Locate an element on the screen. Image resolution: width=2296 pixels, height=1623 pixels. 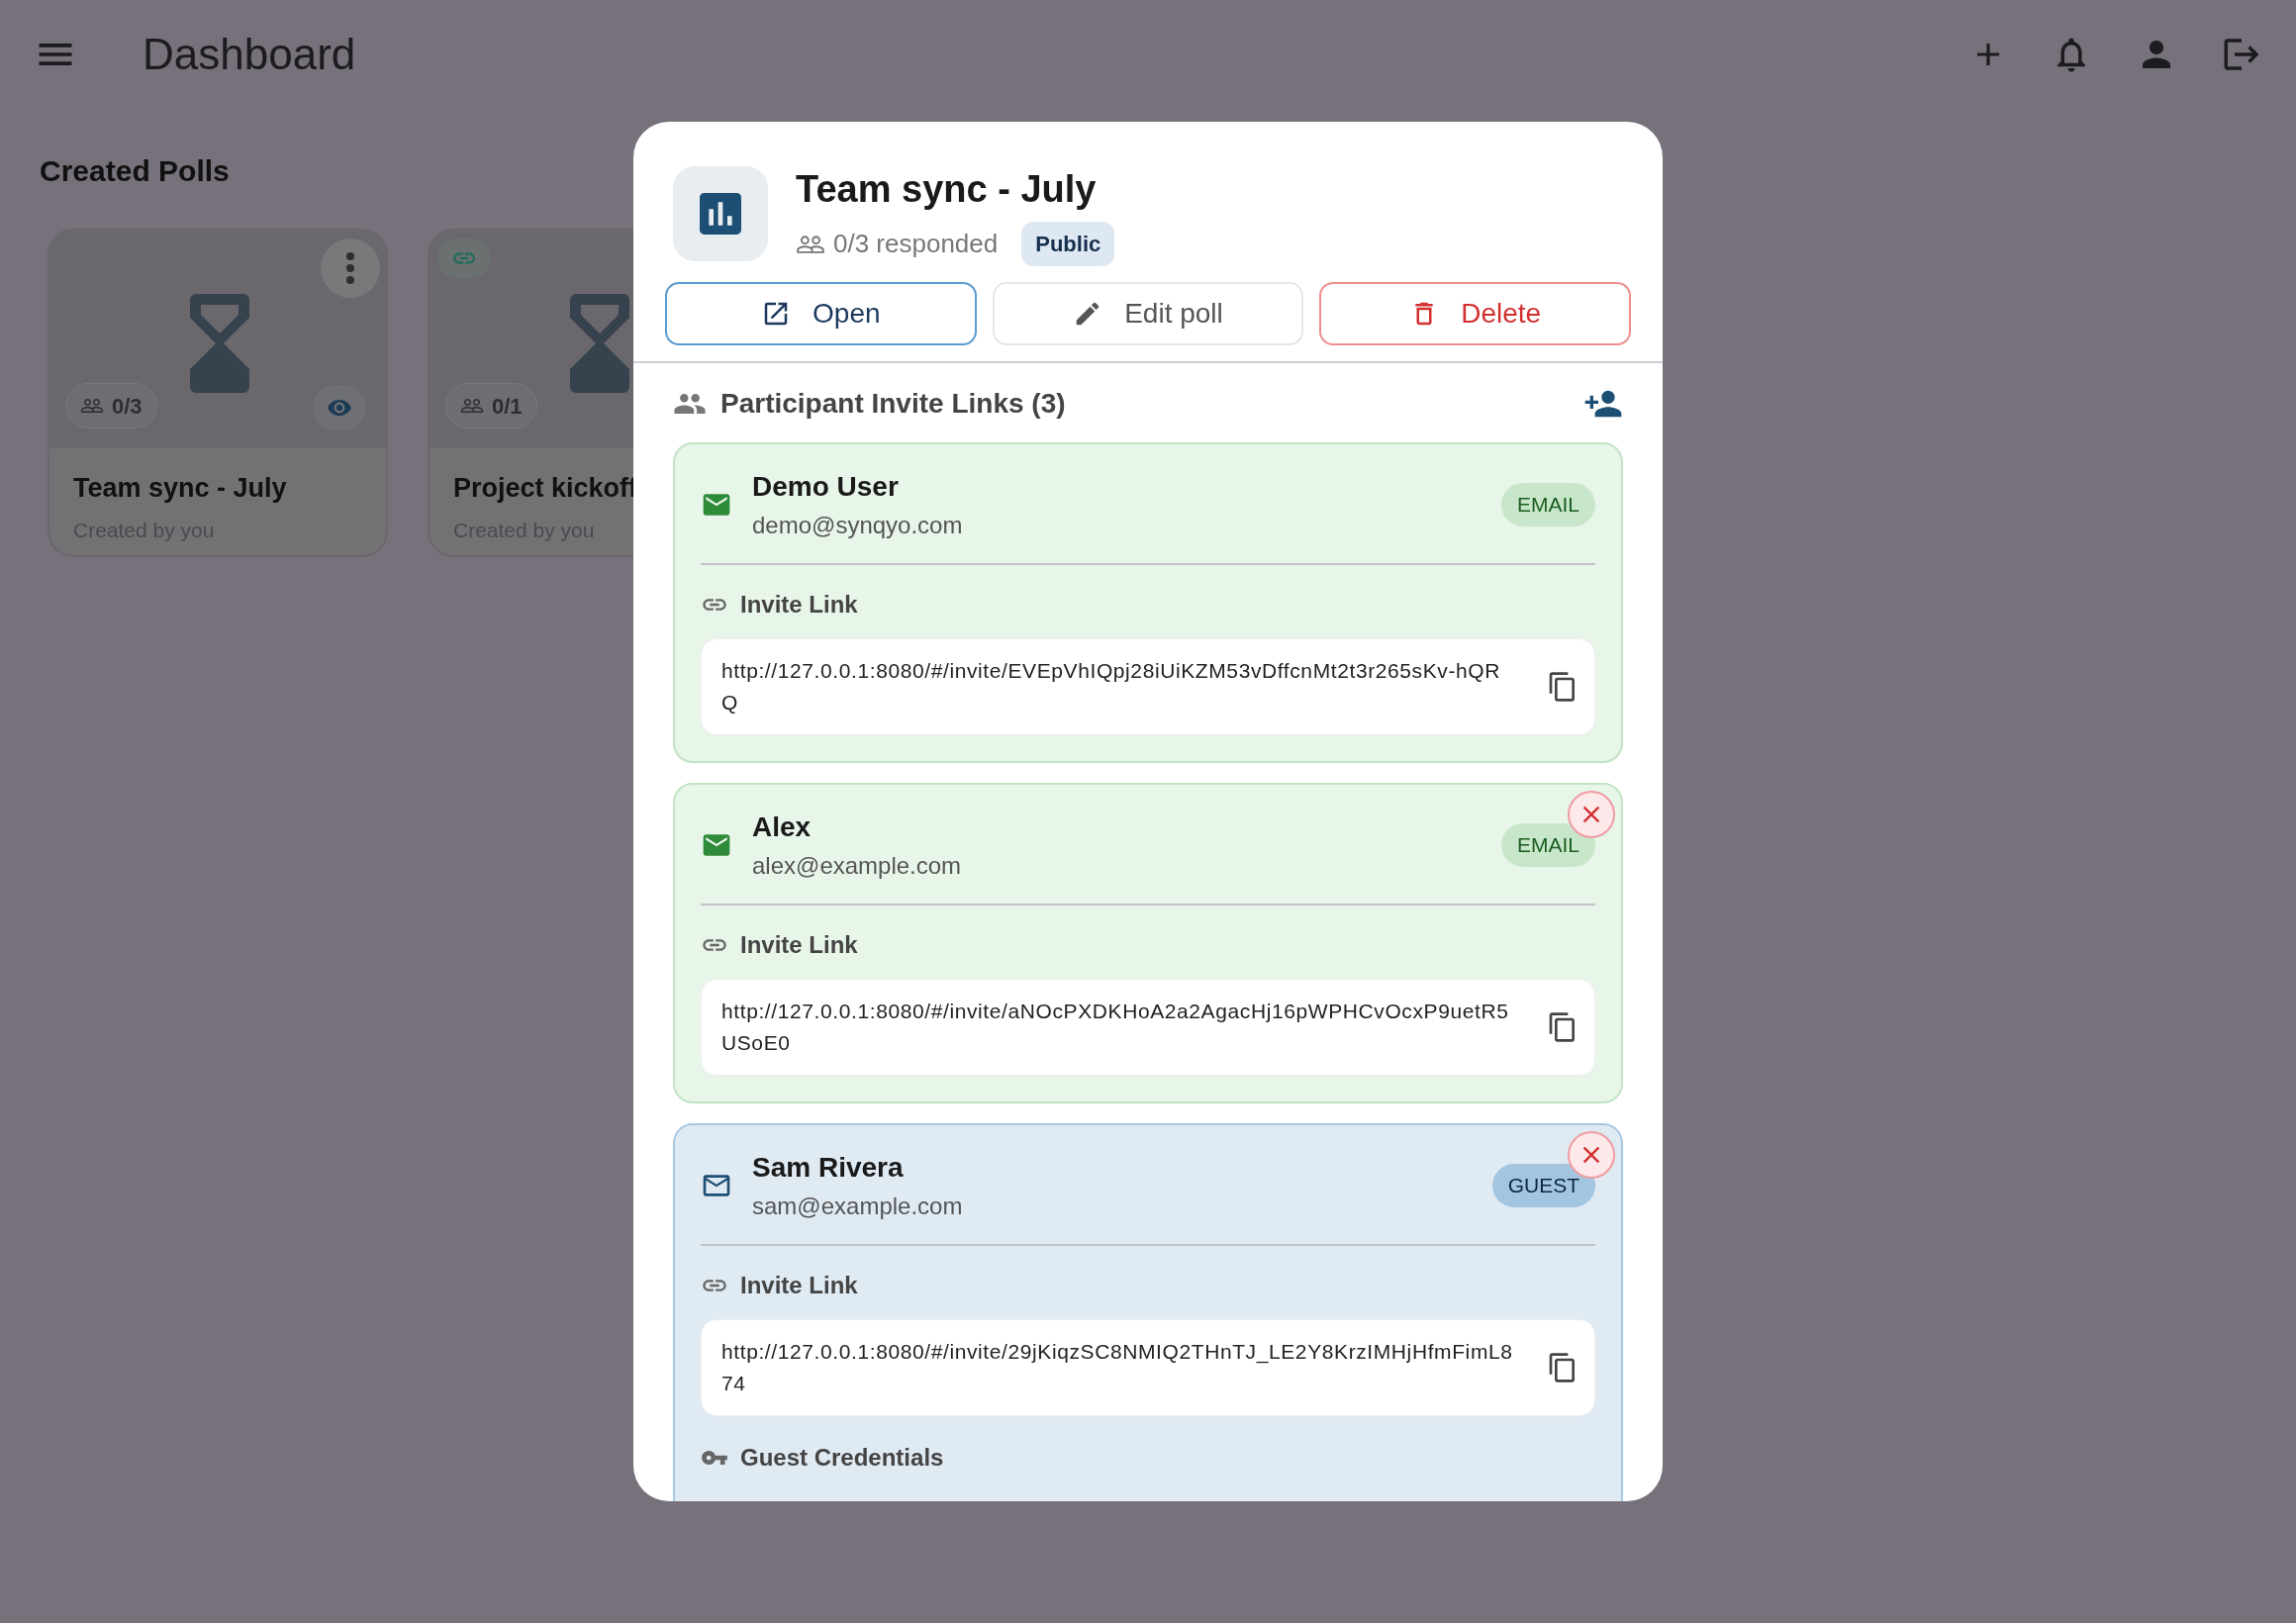
poll-title: Project kickoff is located at coordinates (545, 488).